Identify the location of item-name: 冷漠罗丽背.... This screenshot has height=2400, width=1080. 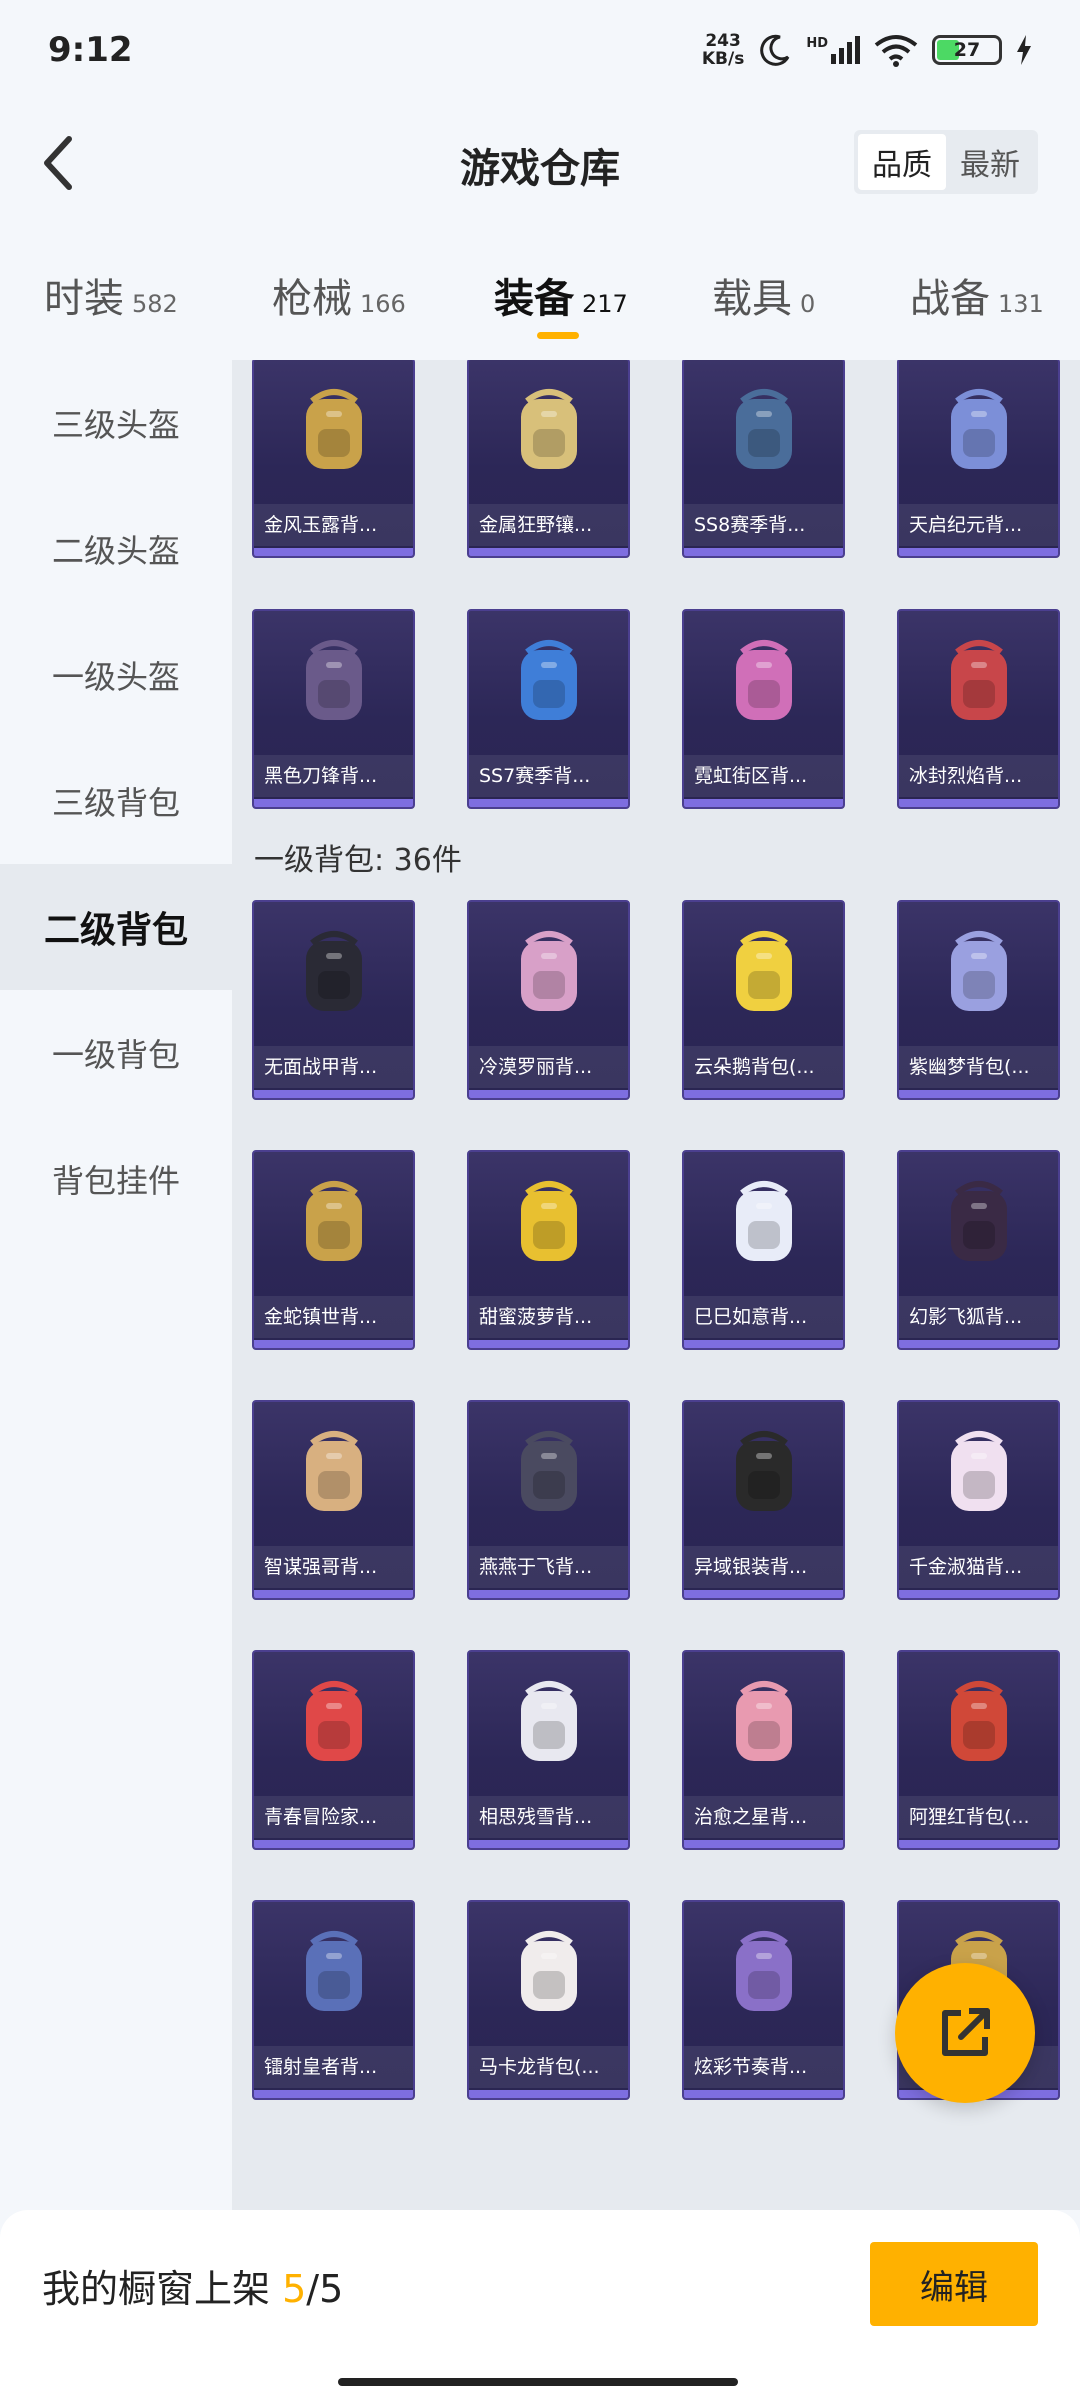
(548, 1067).